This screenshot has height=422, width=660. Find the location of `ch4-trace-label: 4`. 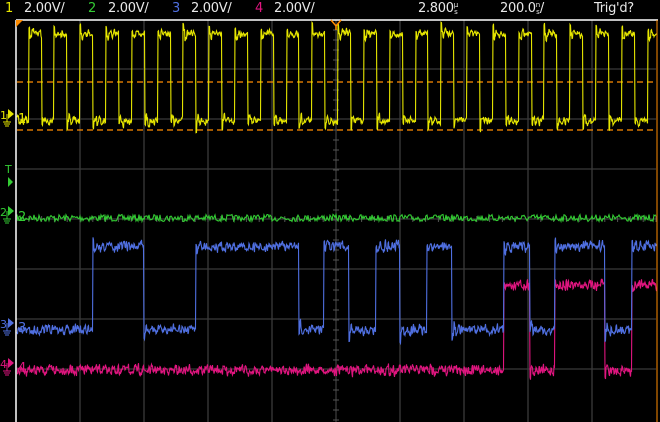

ch4-trace-label: 4 is located at coordinates (22, 368).